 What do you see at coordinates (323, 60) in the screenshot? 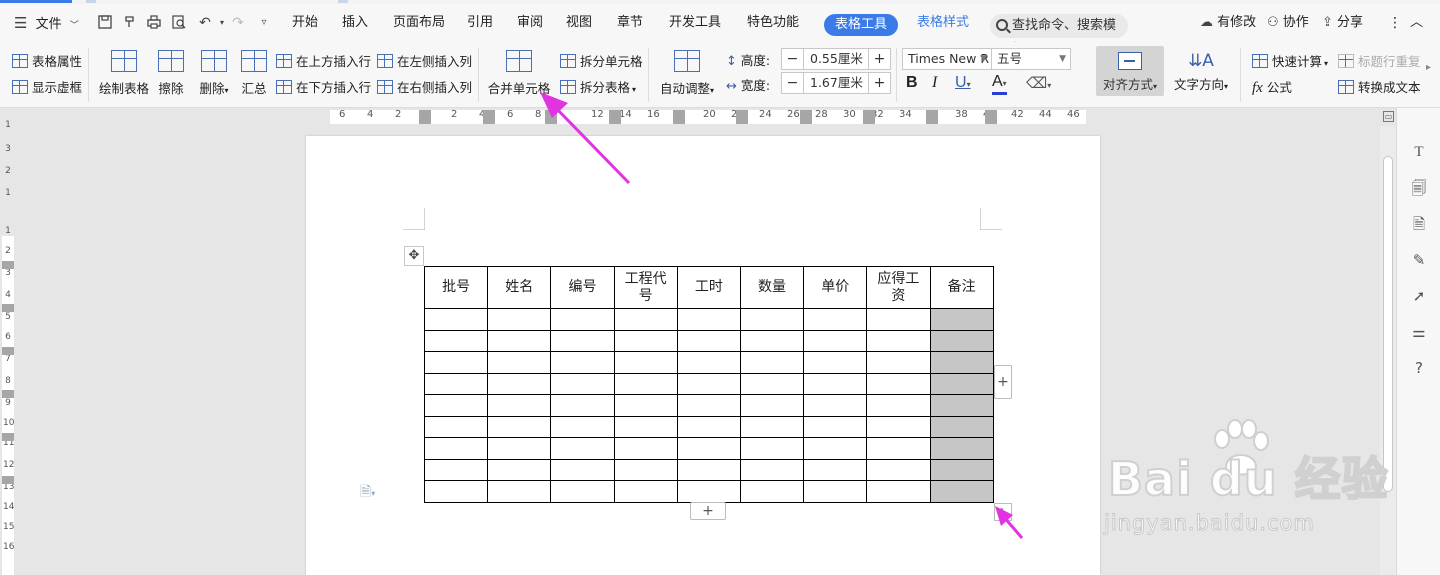
I see `insert-row-above-button: 在上方插入行` at bounding box center [323, 60].